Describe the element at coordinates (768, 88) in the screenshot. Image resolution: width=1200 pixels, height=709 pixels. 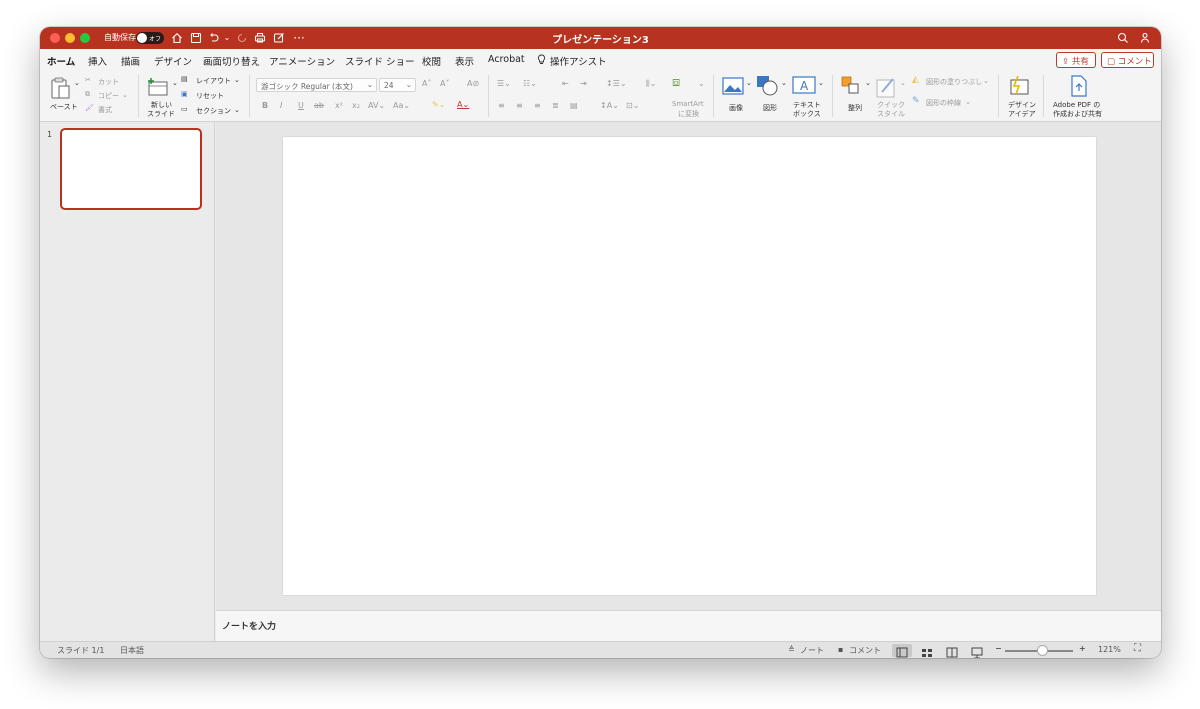
I see `shapes-icon` at that location.